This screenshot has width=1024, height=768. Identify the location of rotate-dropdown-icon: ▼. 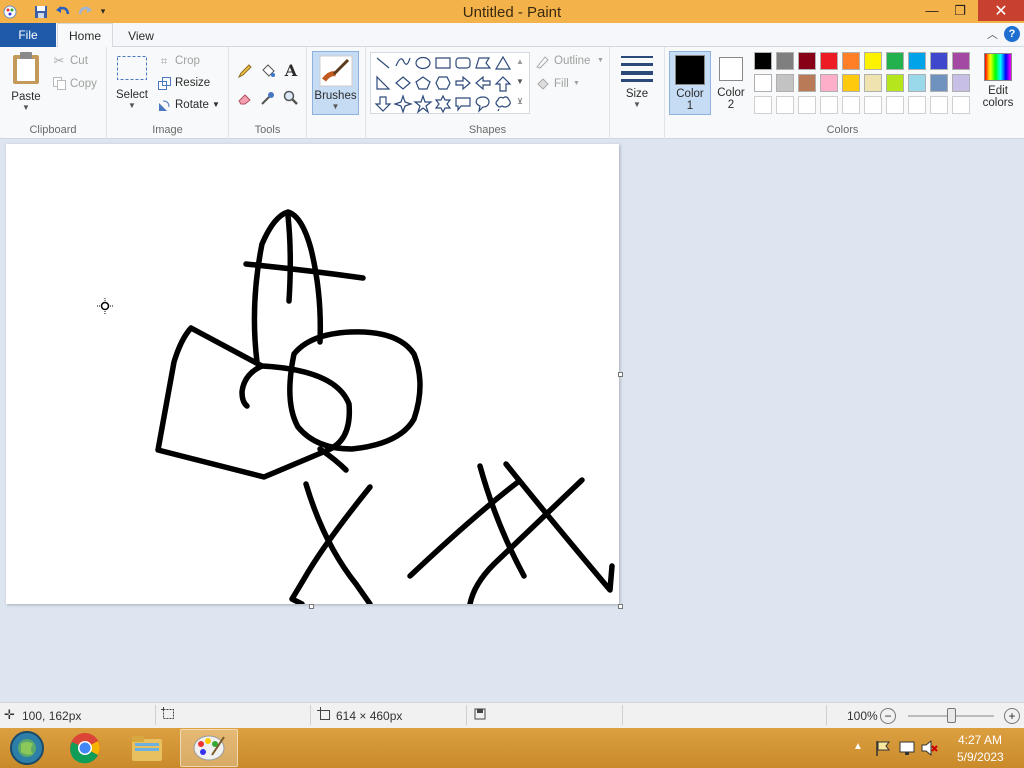
(216, 104).